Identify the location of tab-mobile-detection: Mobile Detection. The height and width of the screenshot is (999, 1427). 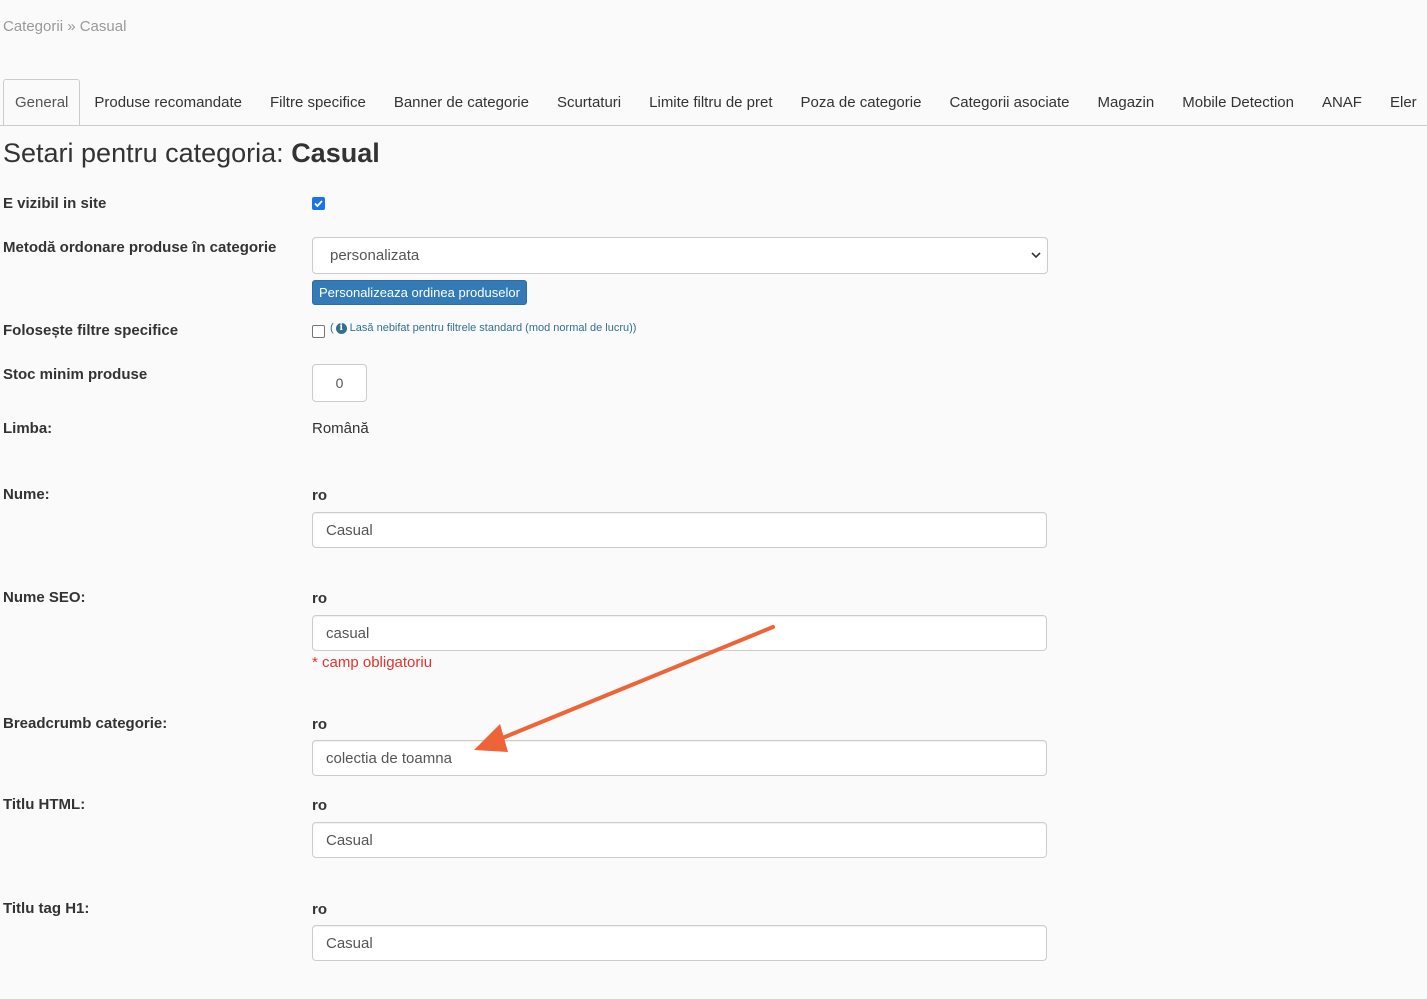
(1238, 102).